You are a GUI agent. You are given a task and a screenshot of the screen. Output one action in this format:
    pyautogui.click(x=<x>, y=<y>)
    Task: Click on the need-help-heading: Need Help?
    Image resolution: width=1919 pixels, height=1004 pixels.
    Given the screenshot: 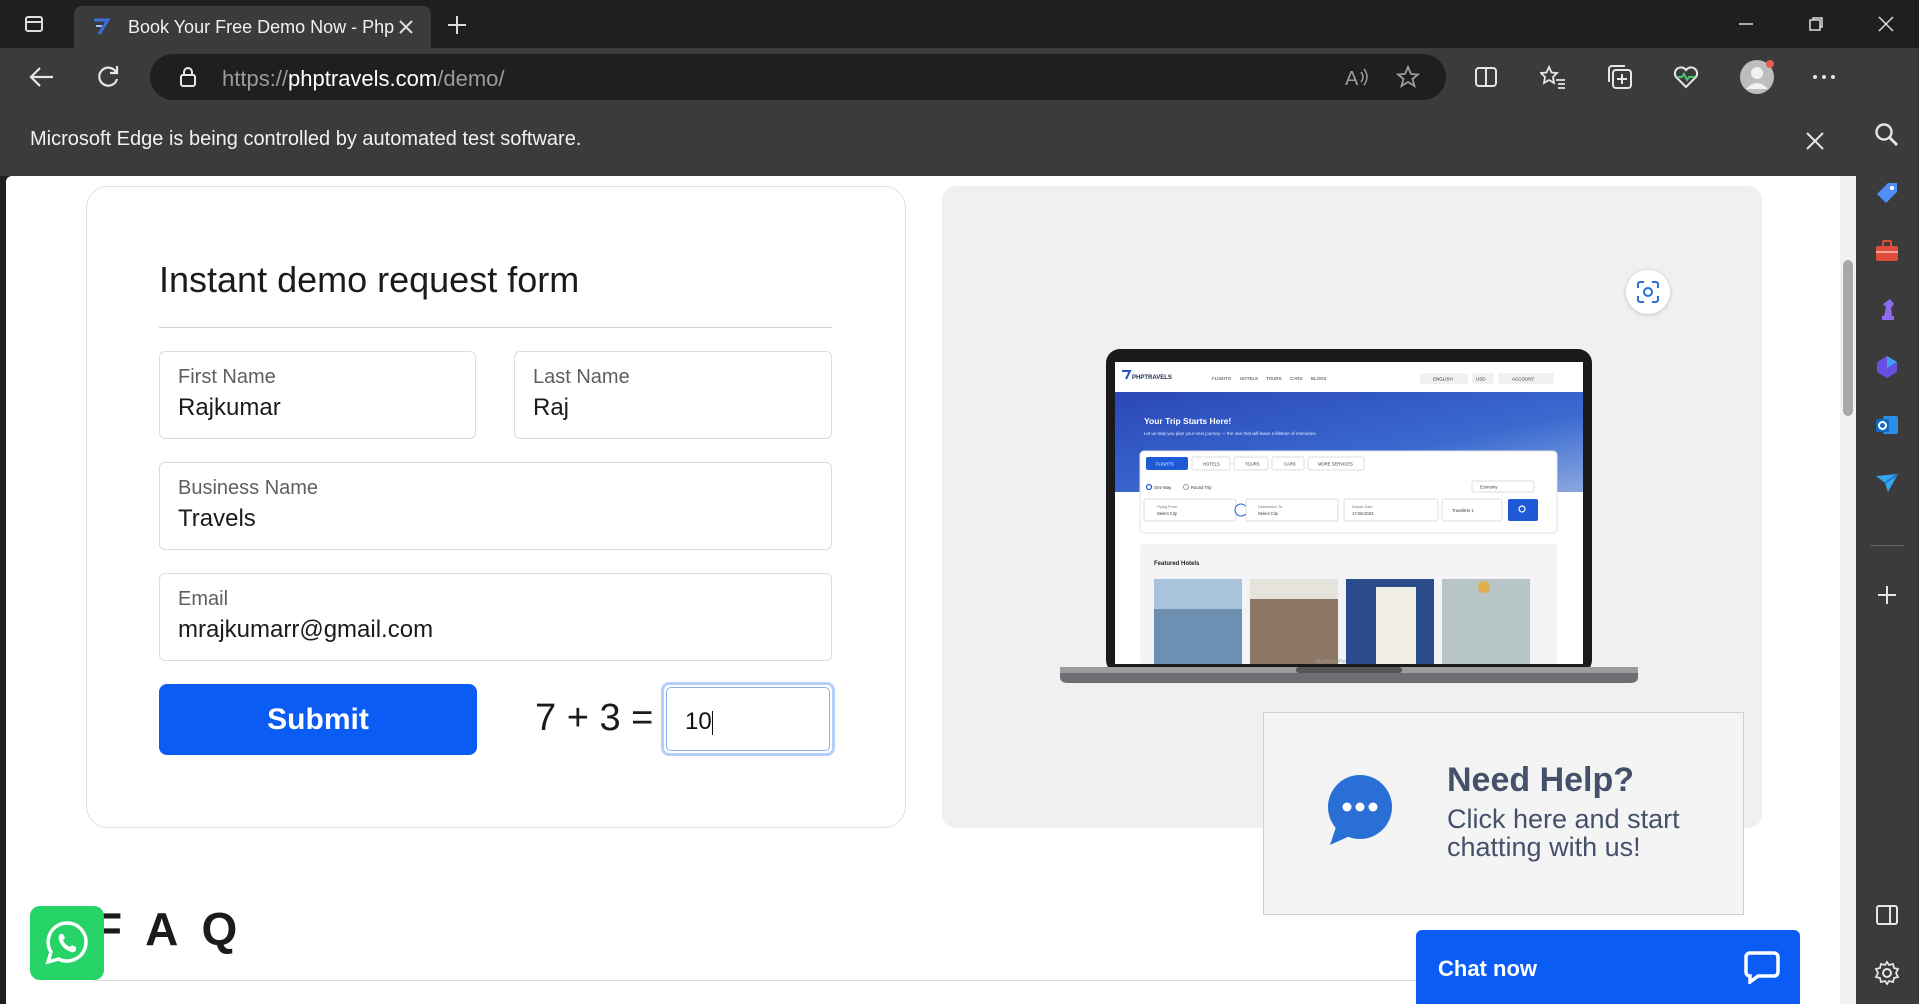 What is the action you would take?
    pyautogui.click(x=1541, y=780)
    